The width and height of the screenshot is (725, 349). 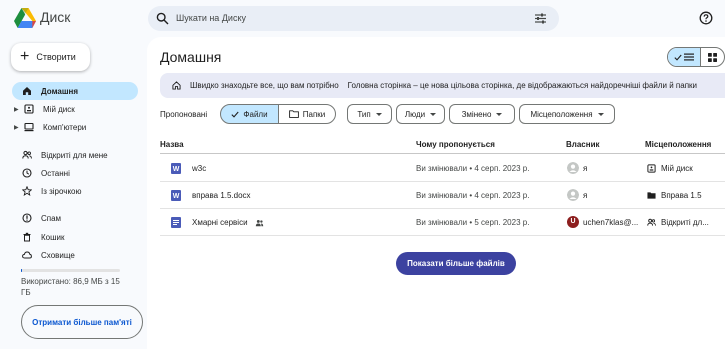 I want to click on clock-icon, so click(x=27, y=173).